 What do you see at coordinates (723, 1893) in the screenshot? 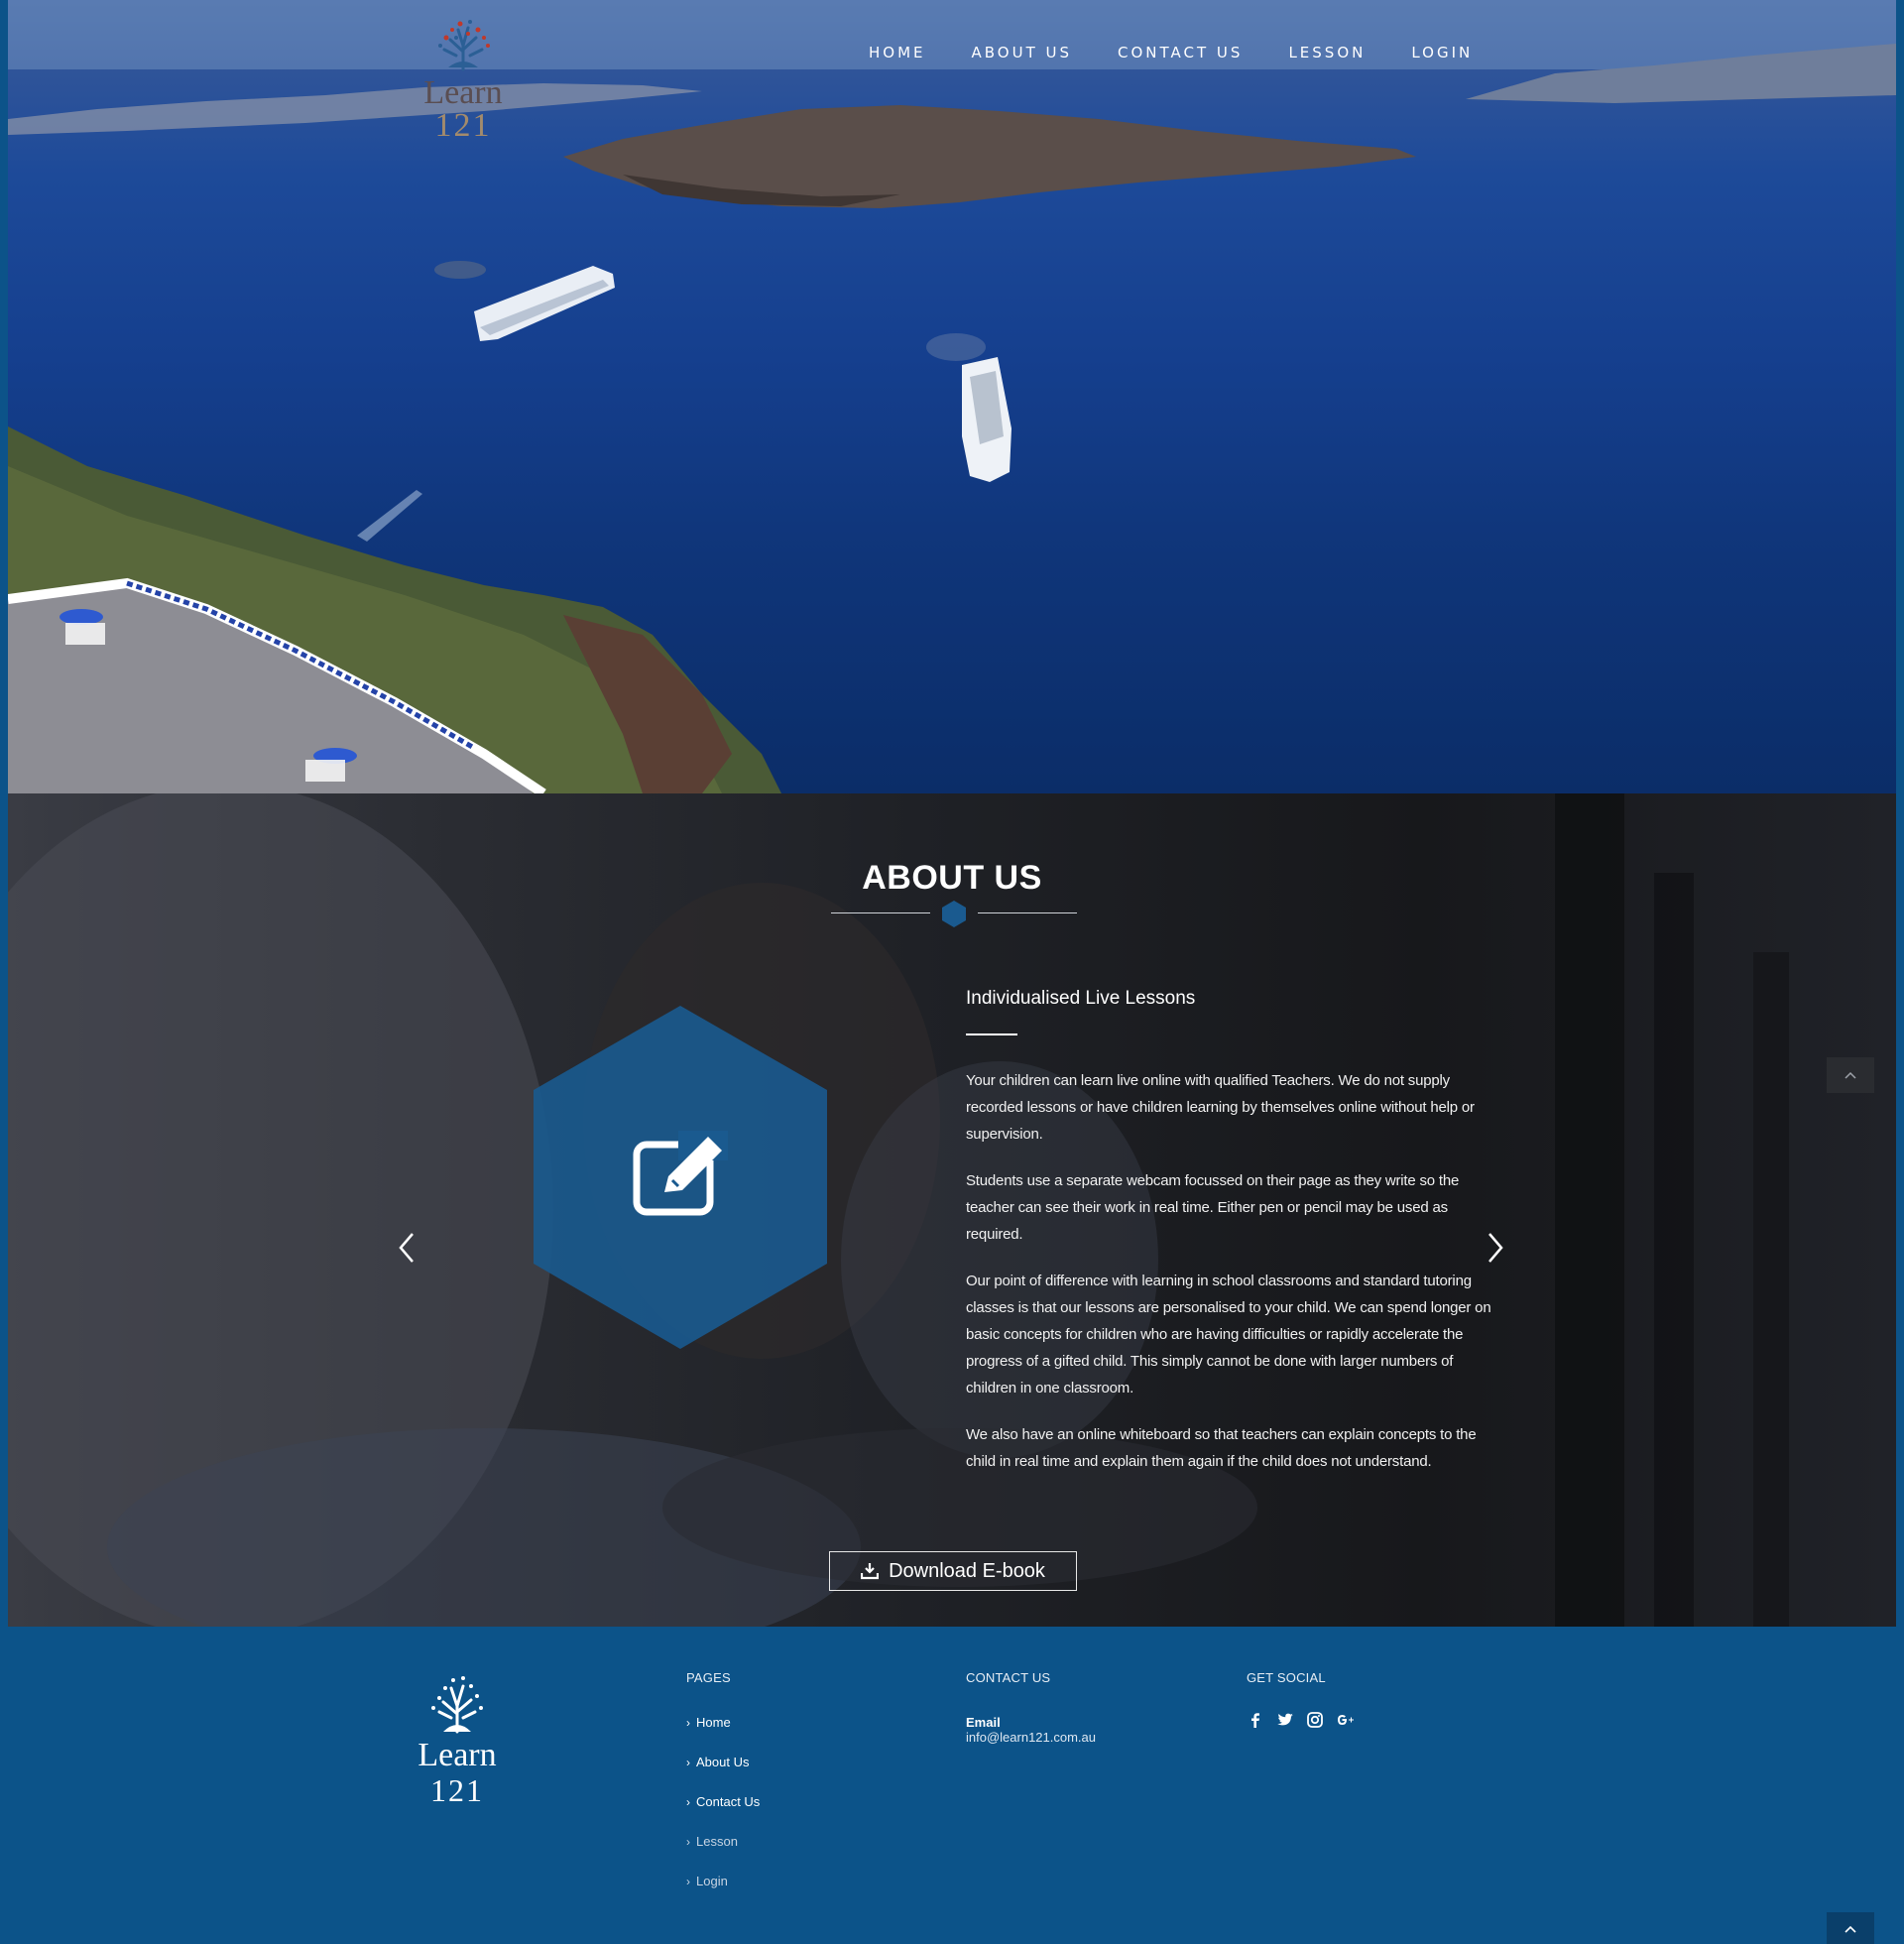
I see `footer-link-login: › Login` at bounding box center [723, 1893].